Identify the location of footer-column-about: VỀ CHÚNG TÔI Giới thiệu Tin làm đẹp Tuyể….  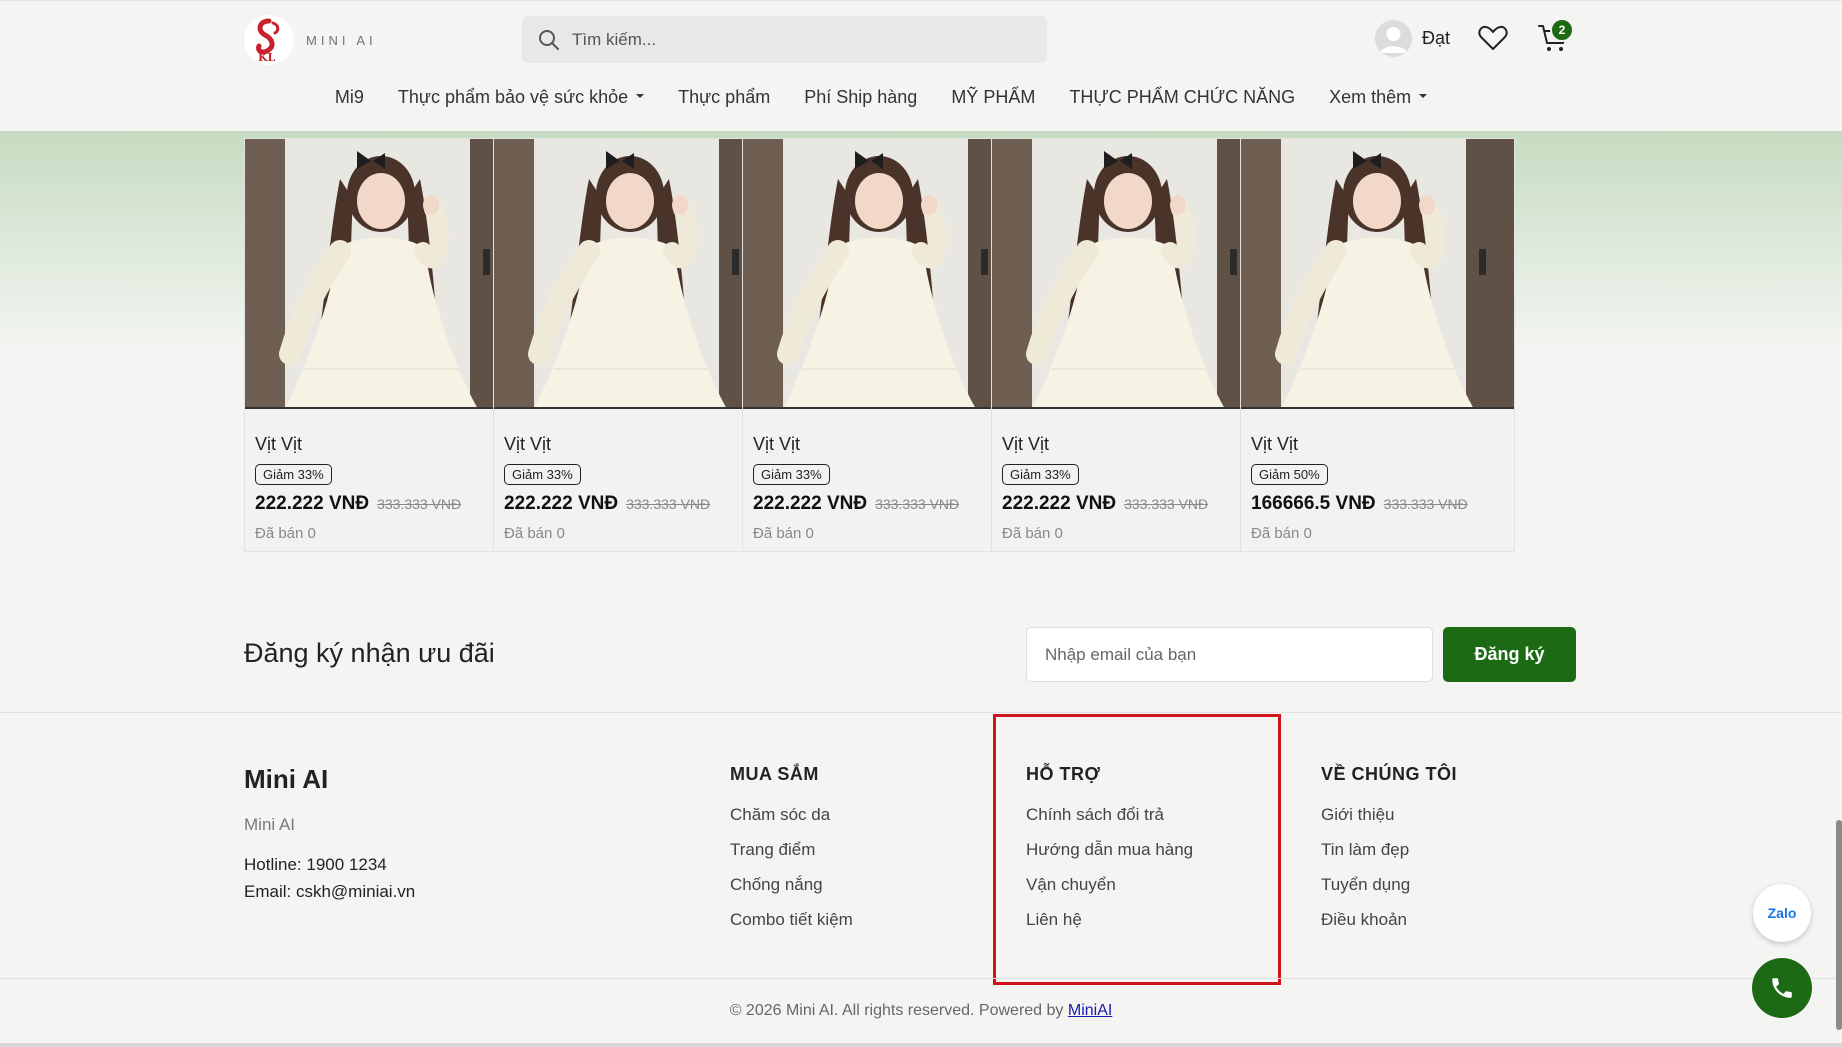
(1389, 854).